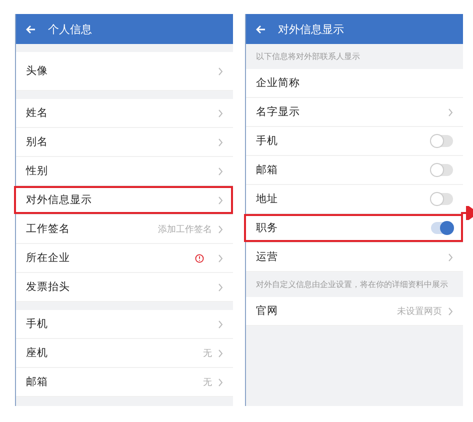 Image resolution: width=473 pixels, height=422 pixels. What do you see at coordinates (37, 142) in the screenshot?
I see `row-label: 别名` at bounding box center [37, 142].